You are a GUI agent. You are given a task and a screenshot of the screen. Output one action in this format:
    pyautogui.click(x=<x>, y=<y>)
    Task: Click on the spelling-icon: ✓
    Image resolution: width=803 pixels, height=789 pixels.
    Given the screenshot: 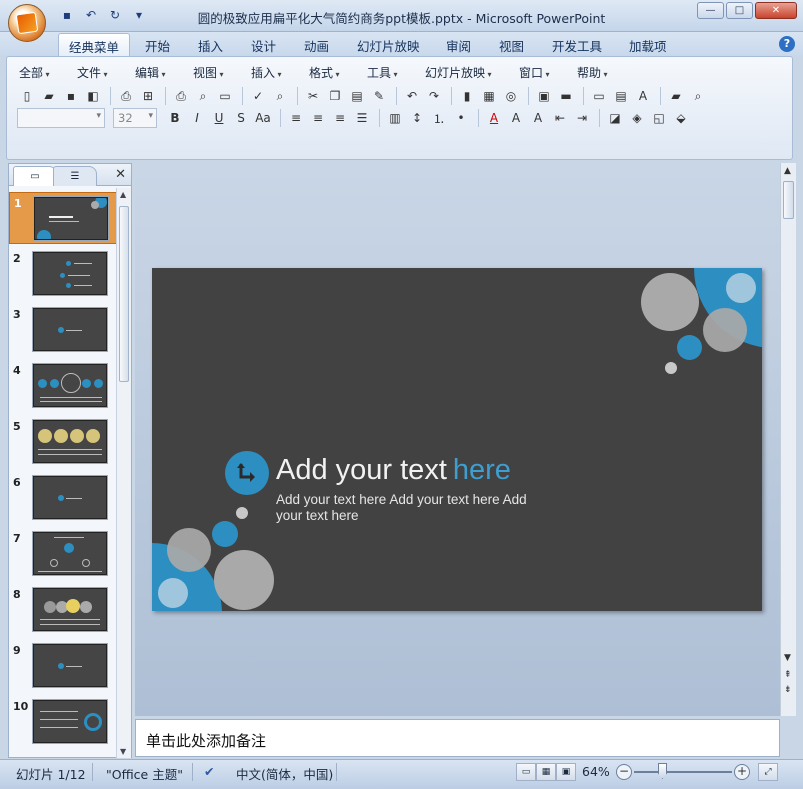 What is the action you would take?
    pyautogui.click(x=258, y=96)
    